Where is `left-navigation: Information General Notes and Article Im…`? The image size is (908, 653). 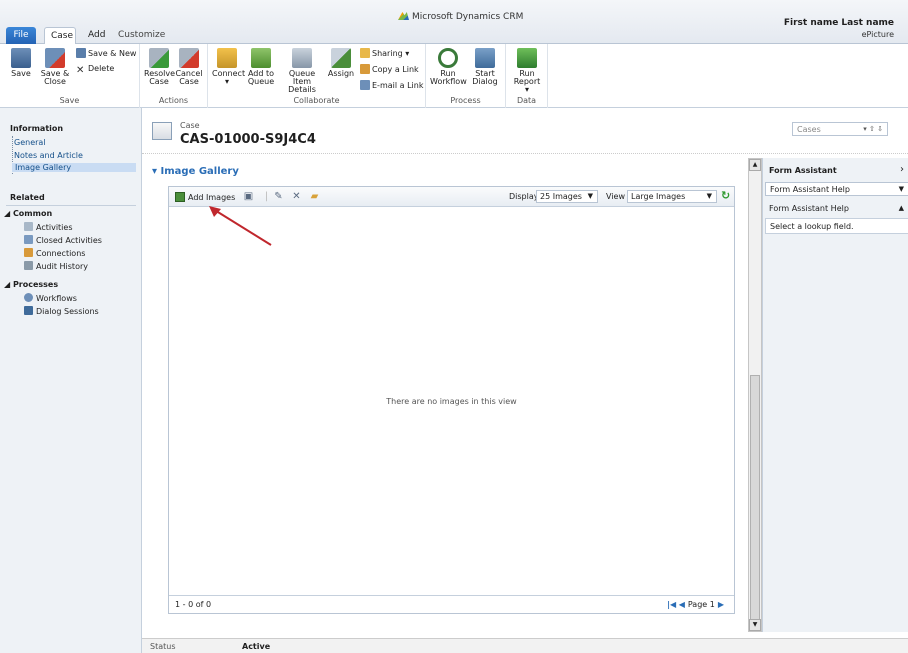 left-navigation: Information General Notes and Article Im… is located at coordinates (71, 380).